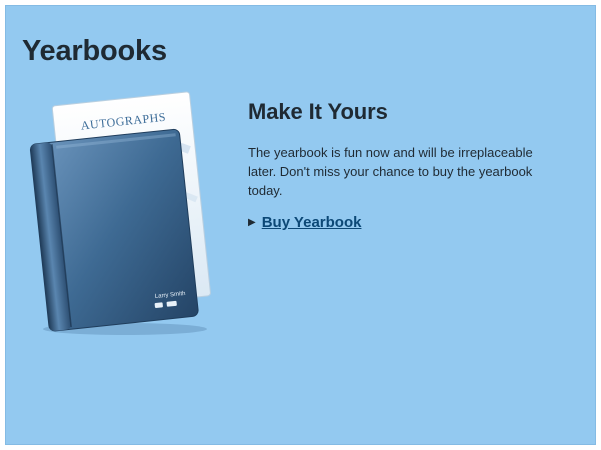 Image resolution: width=601 pixels, height=450 pixels. Describe the element at coordinates (252, 222) in the screenshot. I see `play-triangle-icon: ▶` at that location.